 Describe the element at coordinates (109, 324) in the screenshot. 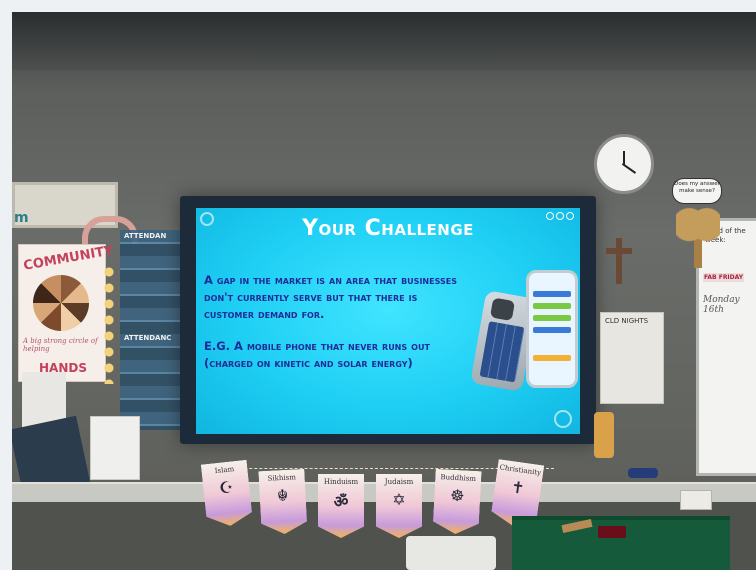

I see `fairy-lights-left` at that location.